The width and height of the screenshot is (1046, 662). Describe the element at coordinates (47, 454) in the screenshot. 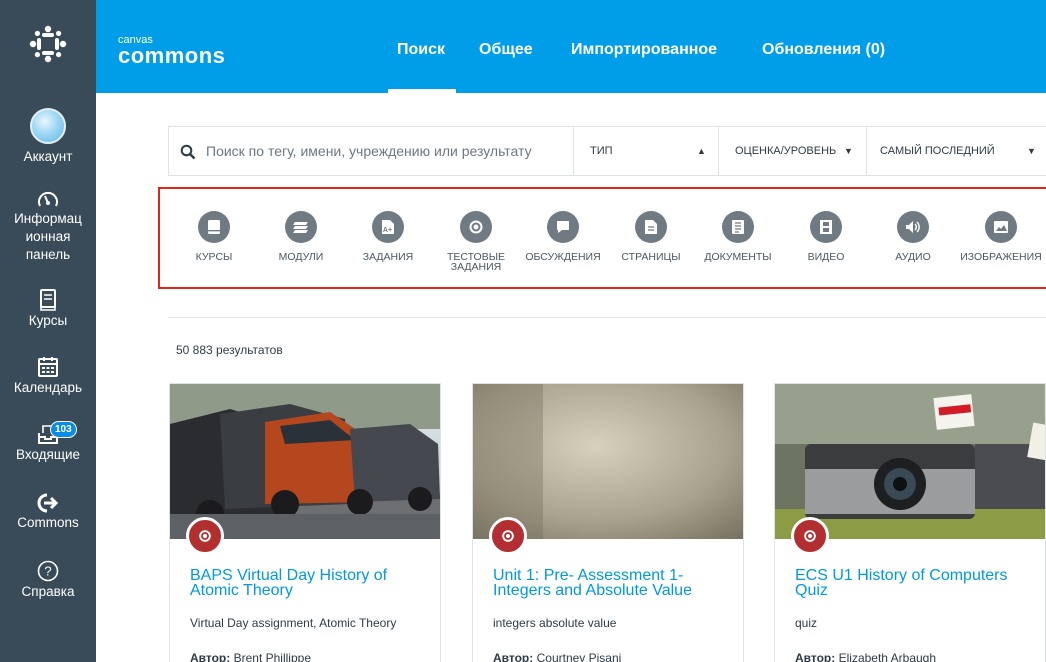

I see `nav-inbox-label: Входящие` at that location.